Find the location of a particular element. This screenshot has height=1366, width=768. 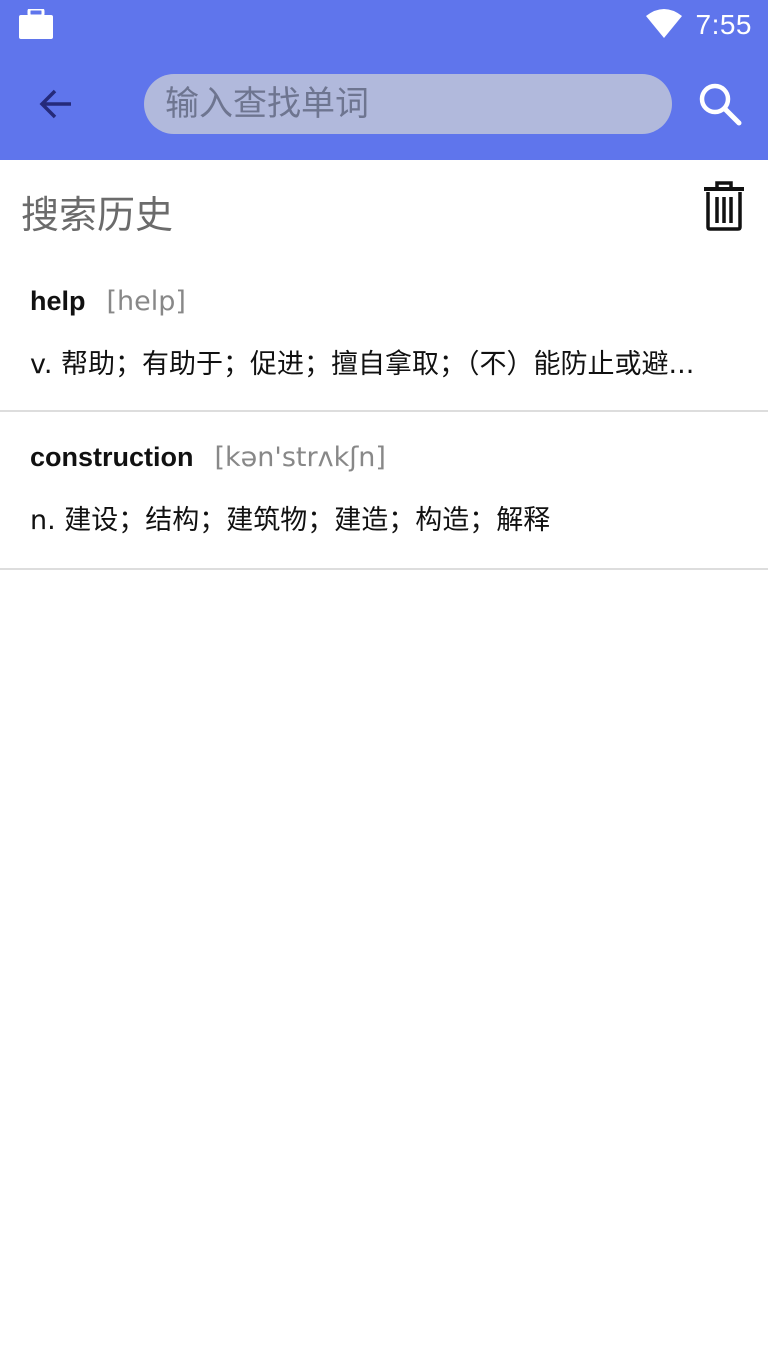

clear-history-button is located at coordinates (724, 208).